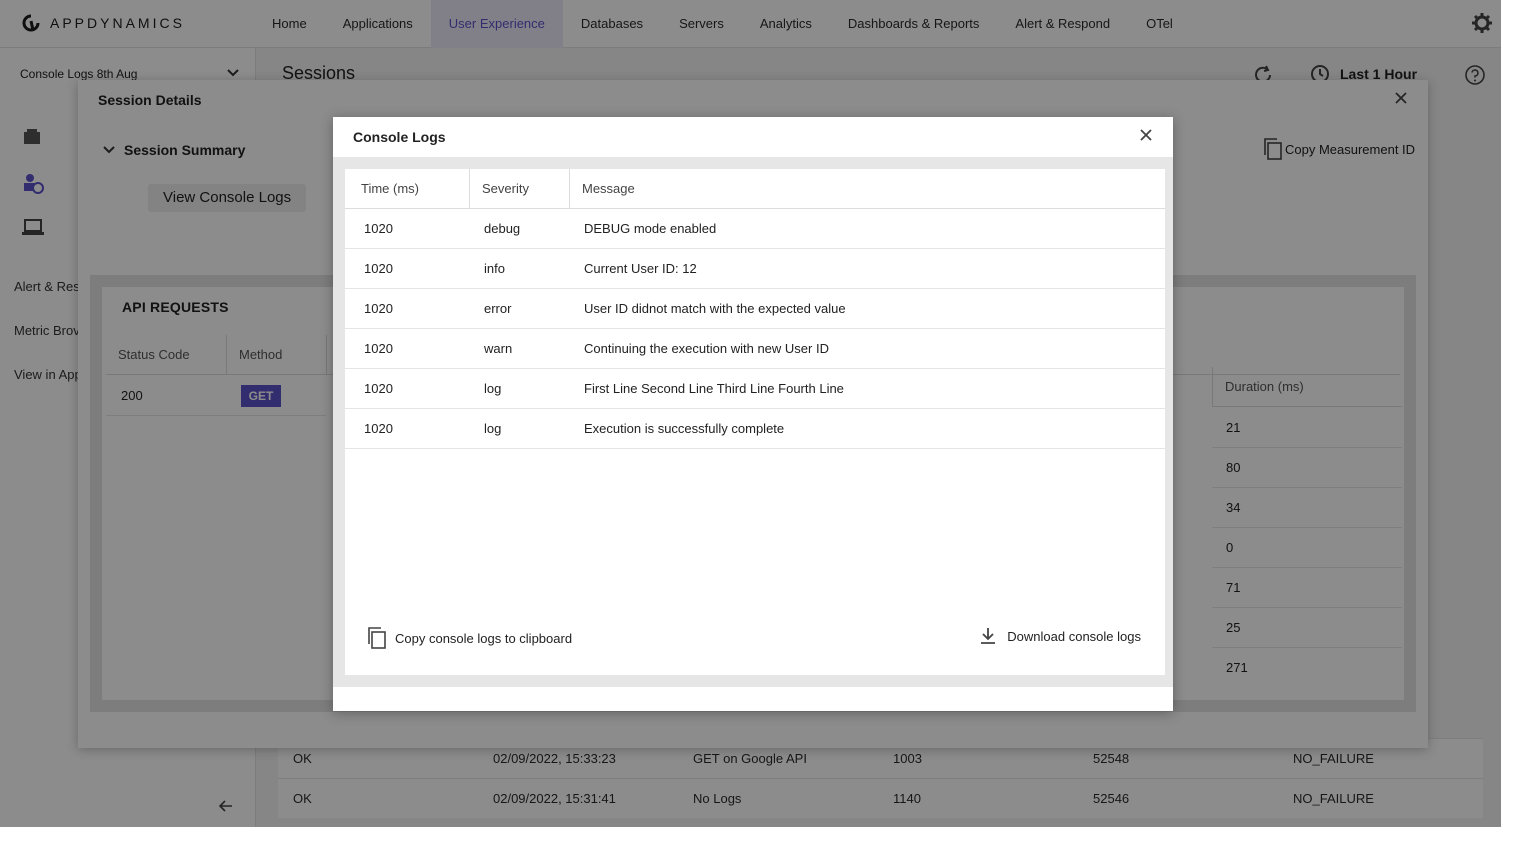 The width and height of the screenshot is (1521, 847). I want to click on column-header-severity: Severity, so click(505, 188).